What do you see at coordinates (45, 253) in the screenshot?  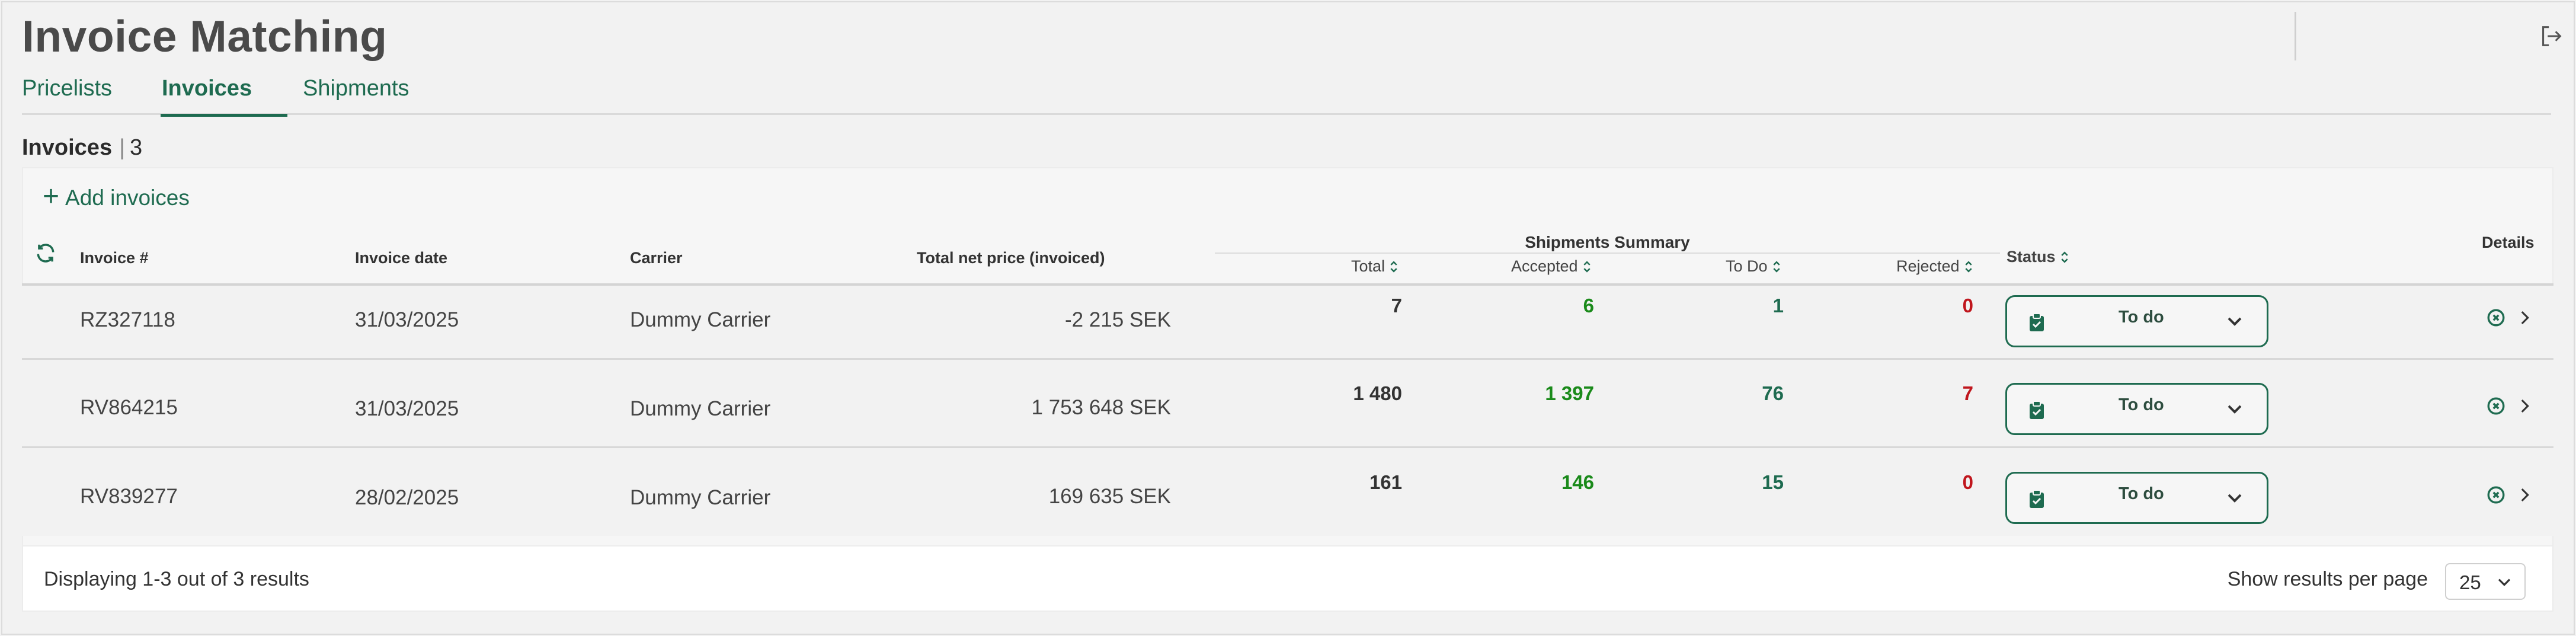 I see `refresh-icon` at bounding box center [45, 253].